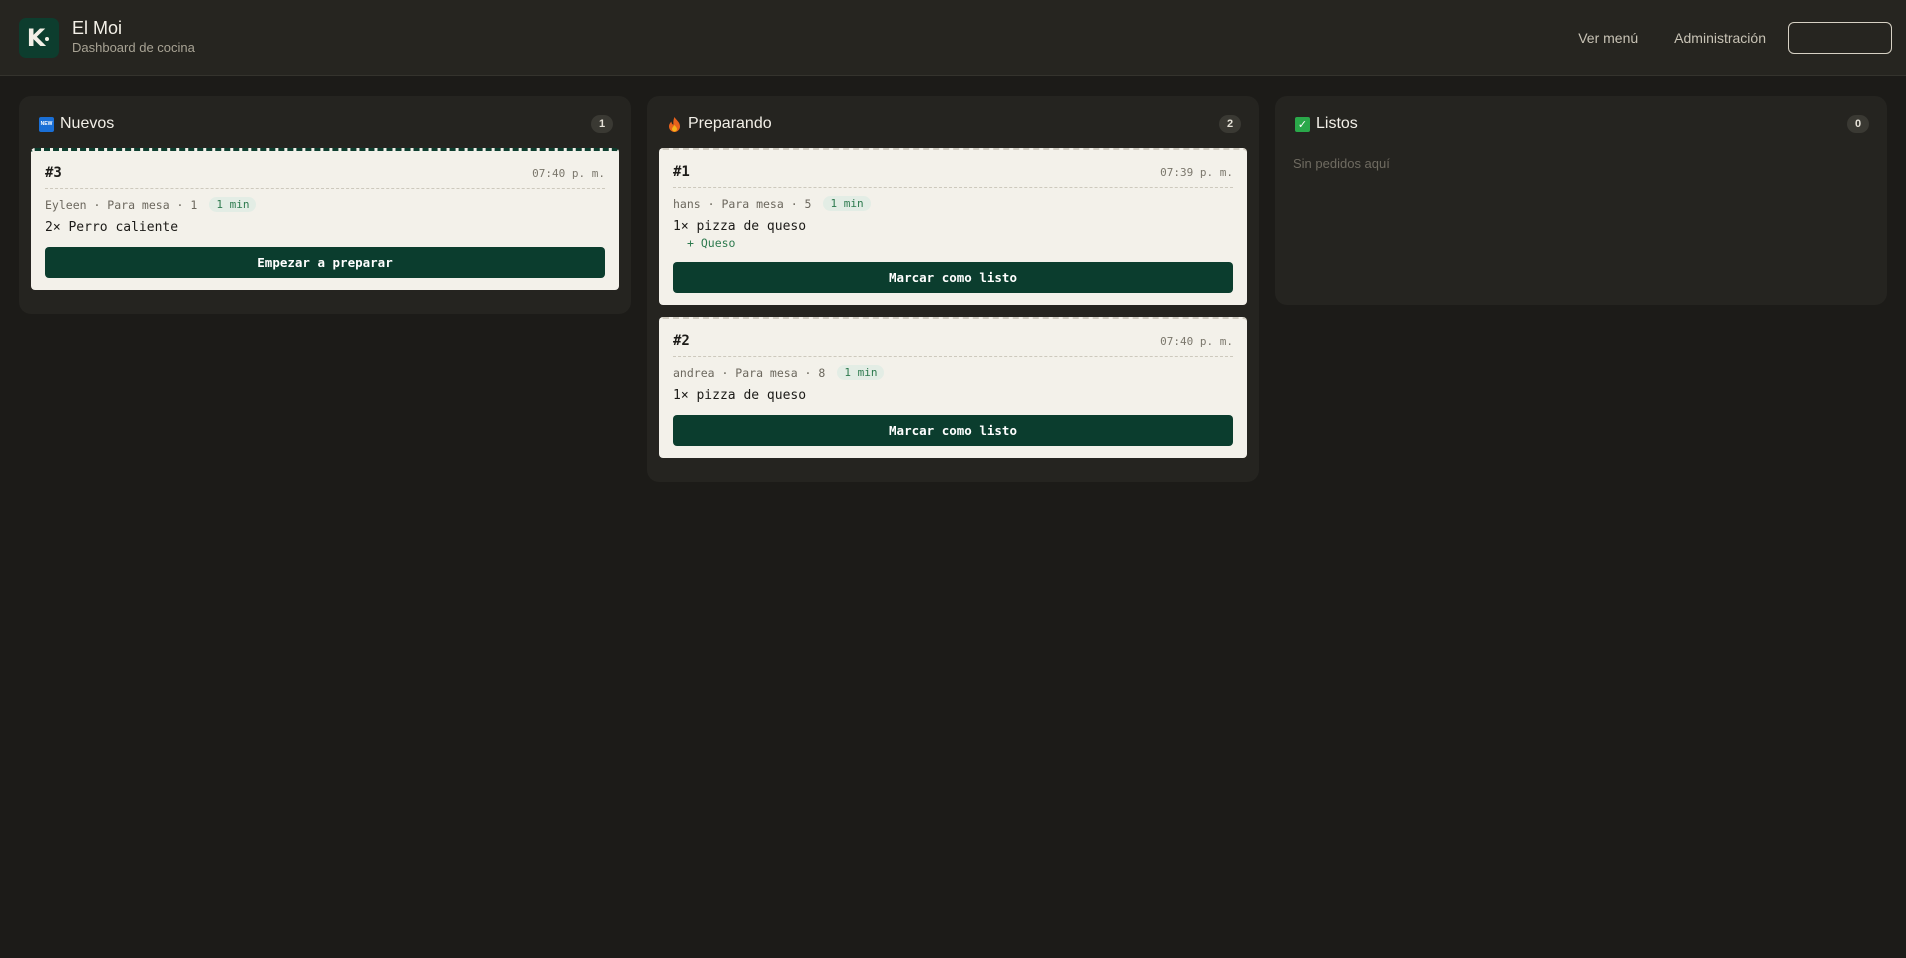 The width and height of the screenshot is (1906, 958). I want to click on order-meta: Eyleen · Para mesa · 1 1 min, so click(325, 204).